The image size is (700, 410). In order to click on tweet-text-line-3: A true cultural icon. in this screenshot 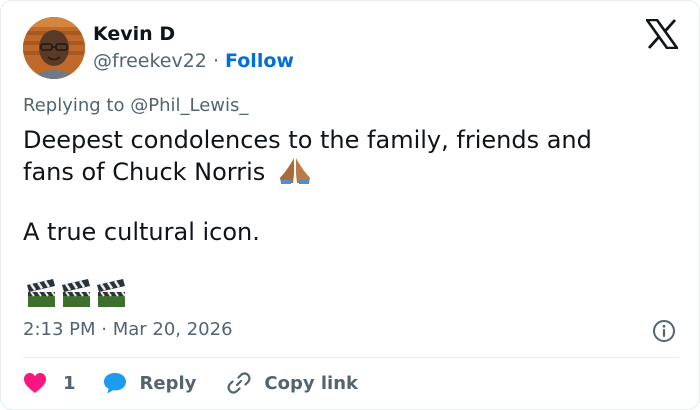, I will do `click(141, 232)`.